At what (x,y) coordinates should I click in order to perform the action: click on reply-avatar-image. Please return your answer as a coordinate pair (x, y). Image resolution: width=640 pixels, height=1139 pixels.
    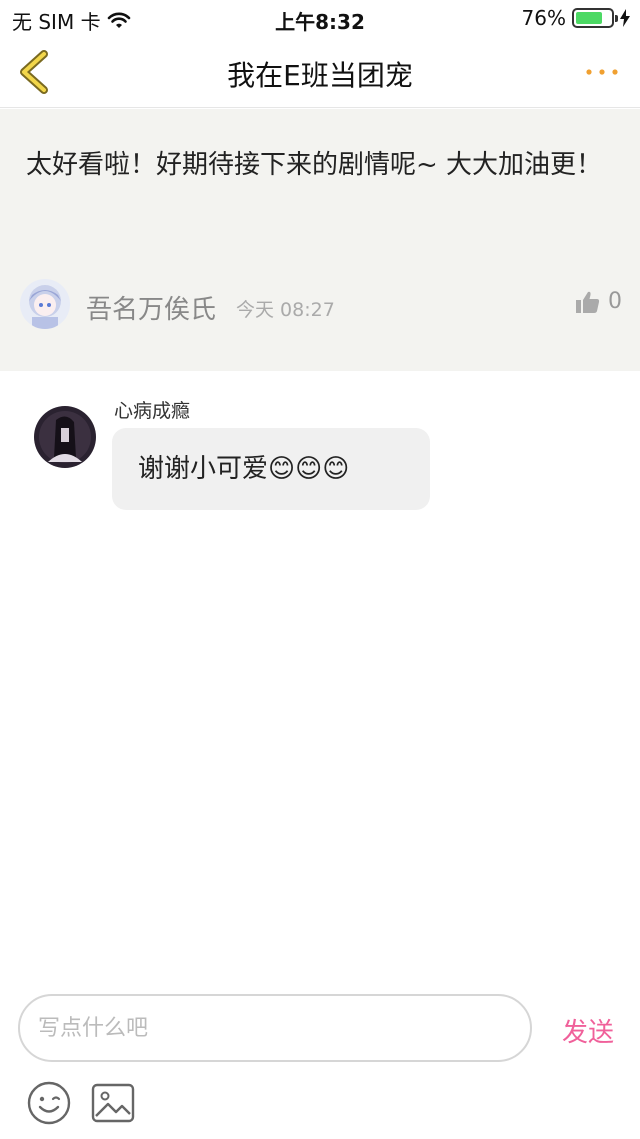
    Looking at the image, I should click on (65, 437).